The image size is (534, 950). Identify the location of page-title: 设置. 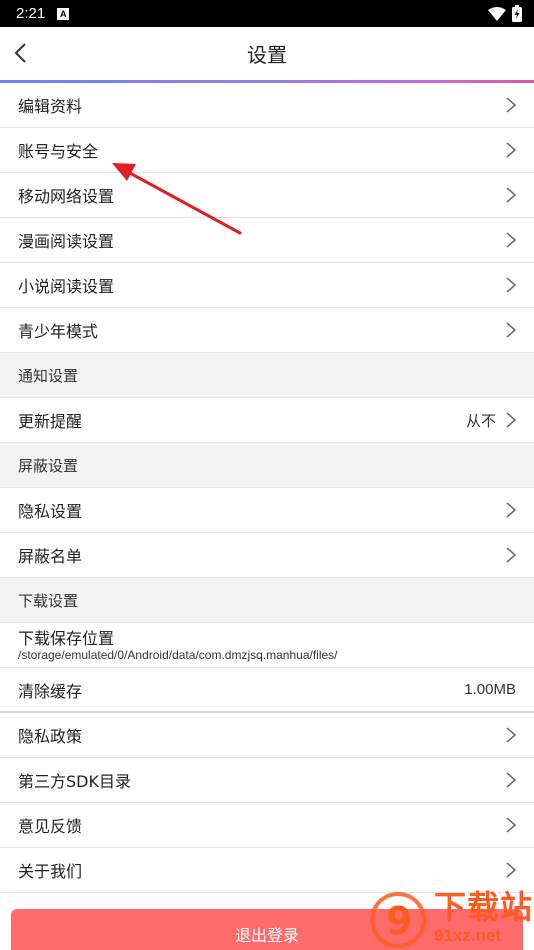
(267, 55).